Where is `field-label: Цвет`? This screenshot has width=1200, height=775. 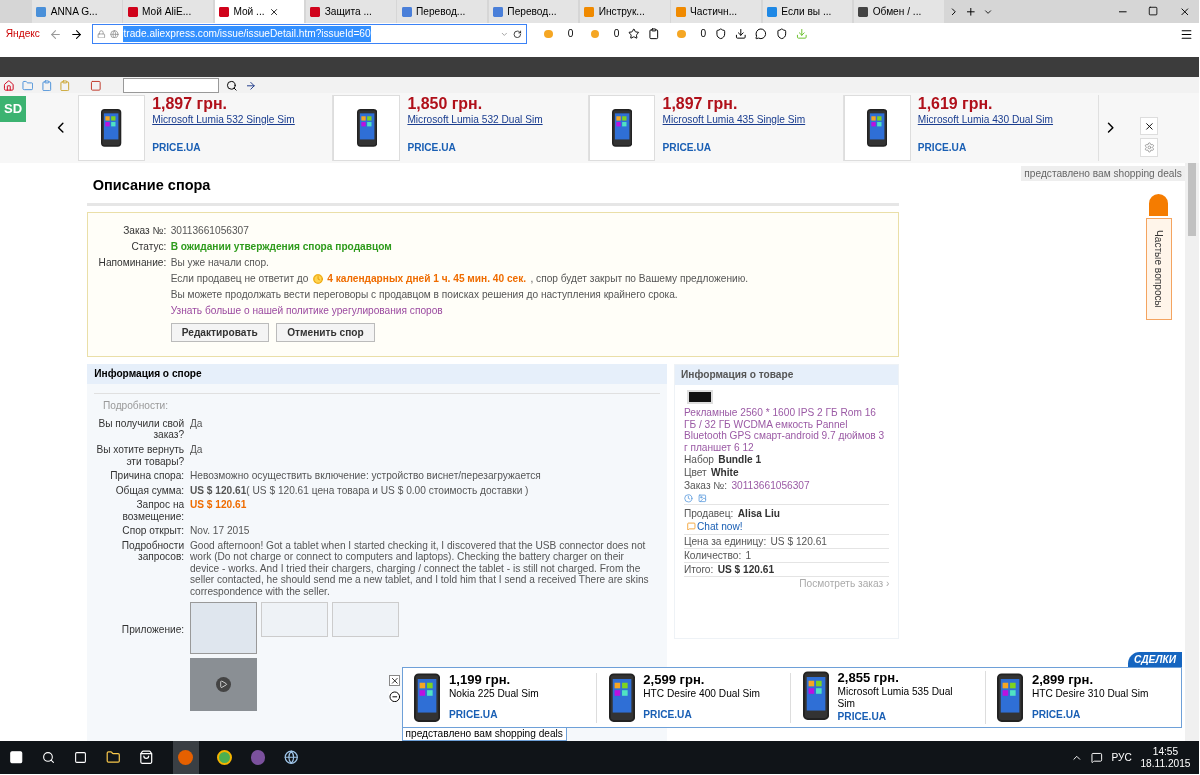
field-label: Цвет is located at coordinates (695, 473).